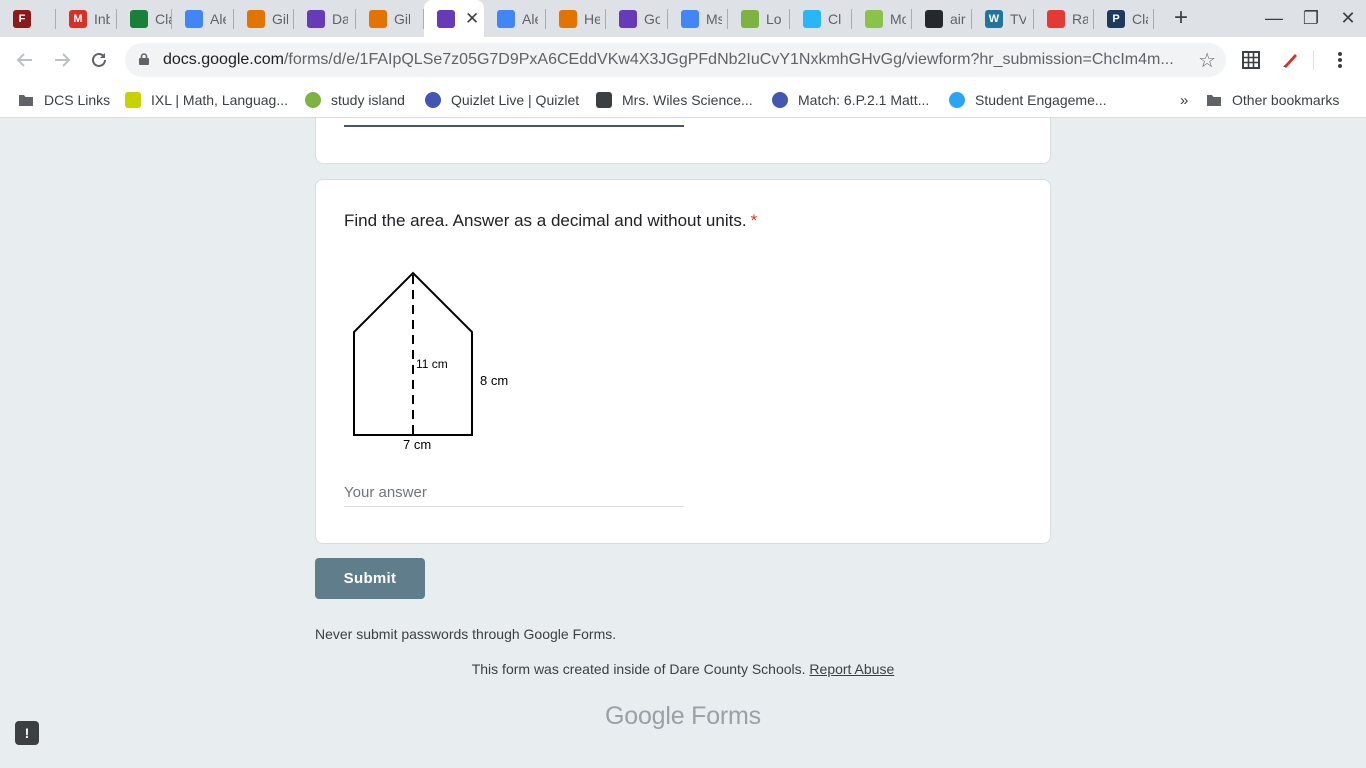  Describe the element at coordinates (1340, 60) in the screenshot. I see `menu-dots-icon` at that location.